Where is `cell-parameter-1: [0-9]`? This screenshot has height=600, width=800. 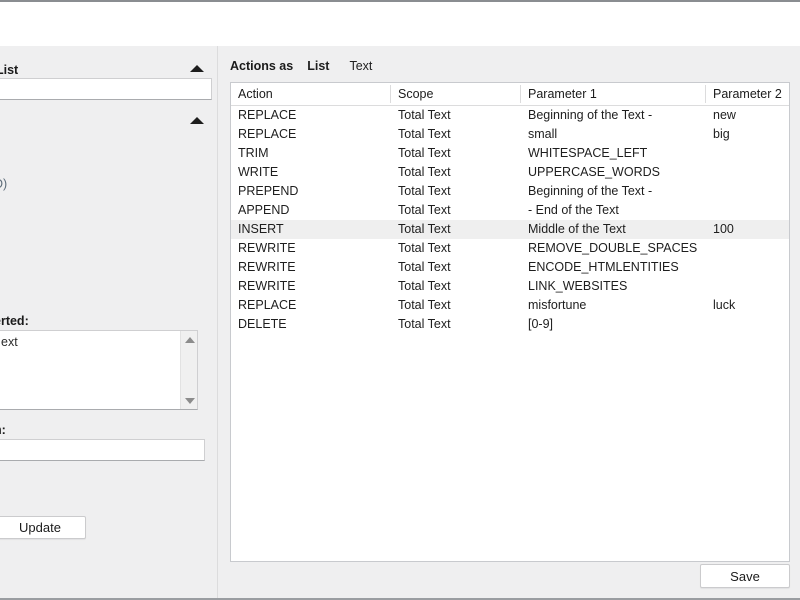 cell-parameter-1: [0-9] is located at coordinates (541, 324).